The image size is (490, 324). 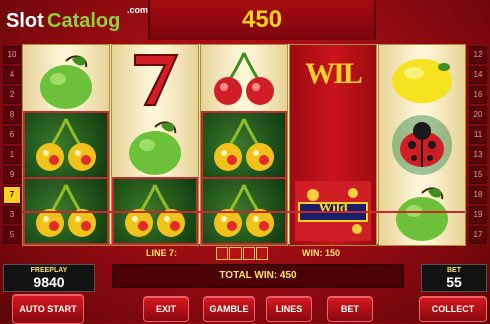 What do you see at coordinates (155, 79) in the screenshot?
I see `seven-icon` at bounding box center [155, 79].